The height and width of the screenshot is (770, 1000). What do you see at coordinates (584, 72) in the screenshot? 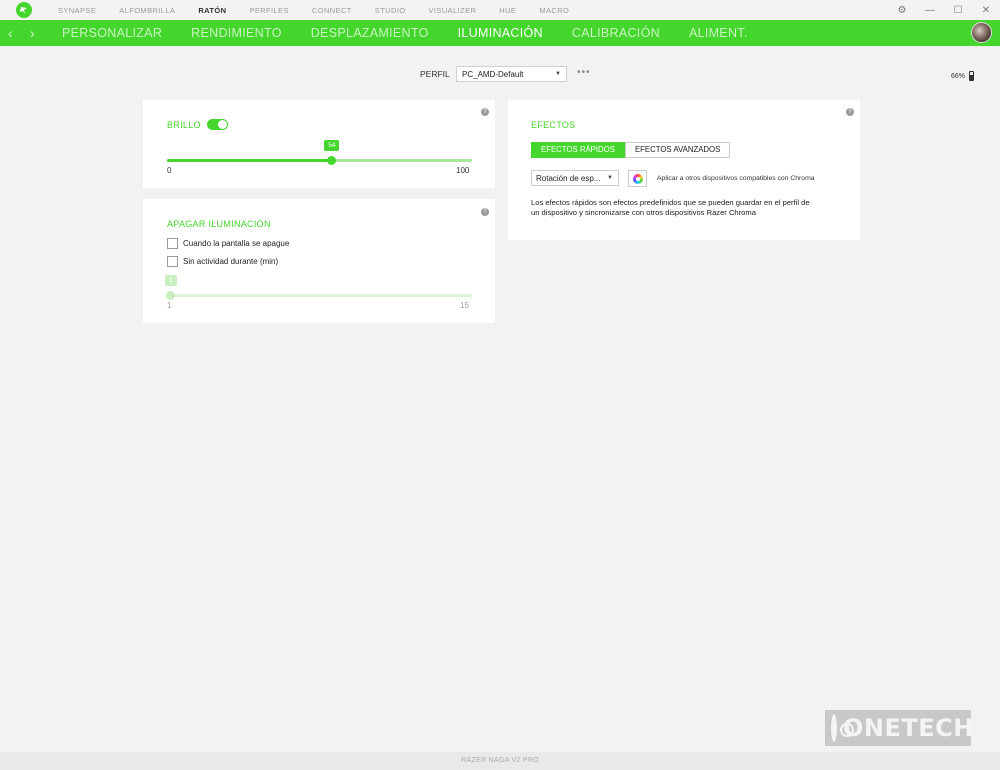
I see `more-options-icon: •••` at bounding box center [584, 72].